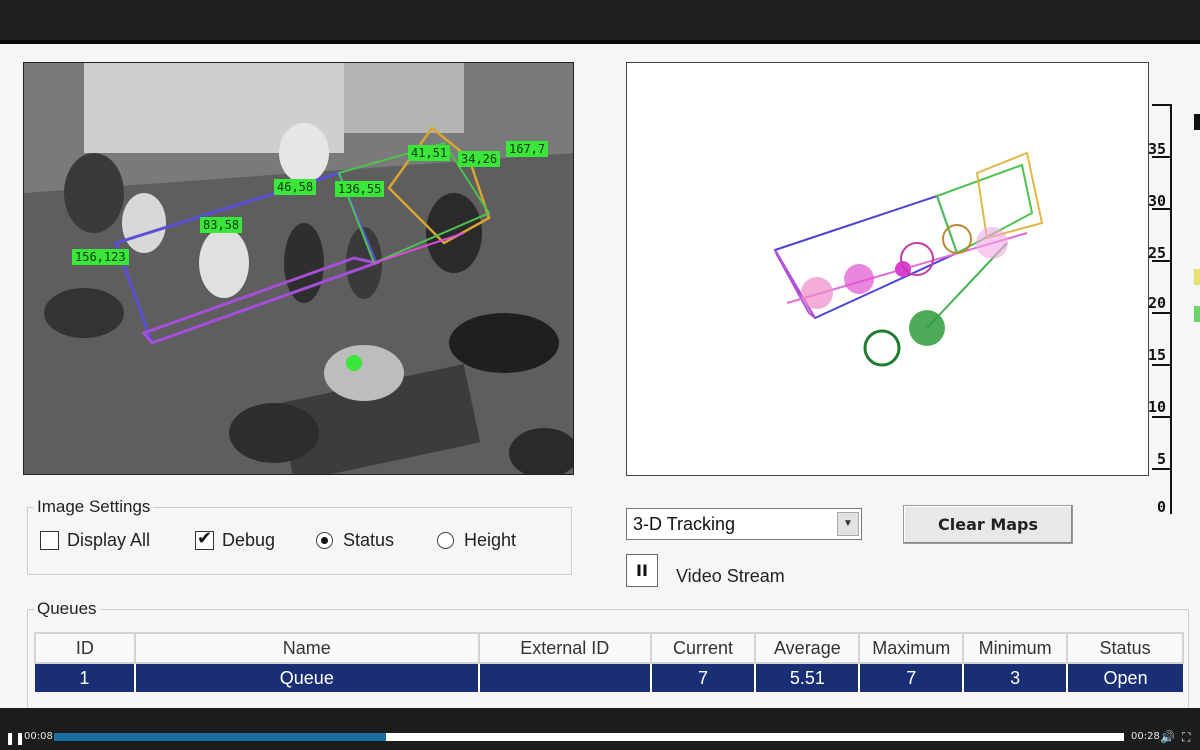  Describe the element at coordinates (324, 540) in the screenshot. I see `status-radio-dot` at that location.